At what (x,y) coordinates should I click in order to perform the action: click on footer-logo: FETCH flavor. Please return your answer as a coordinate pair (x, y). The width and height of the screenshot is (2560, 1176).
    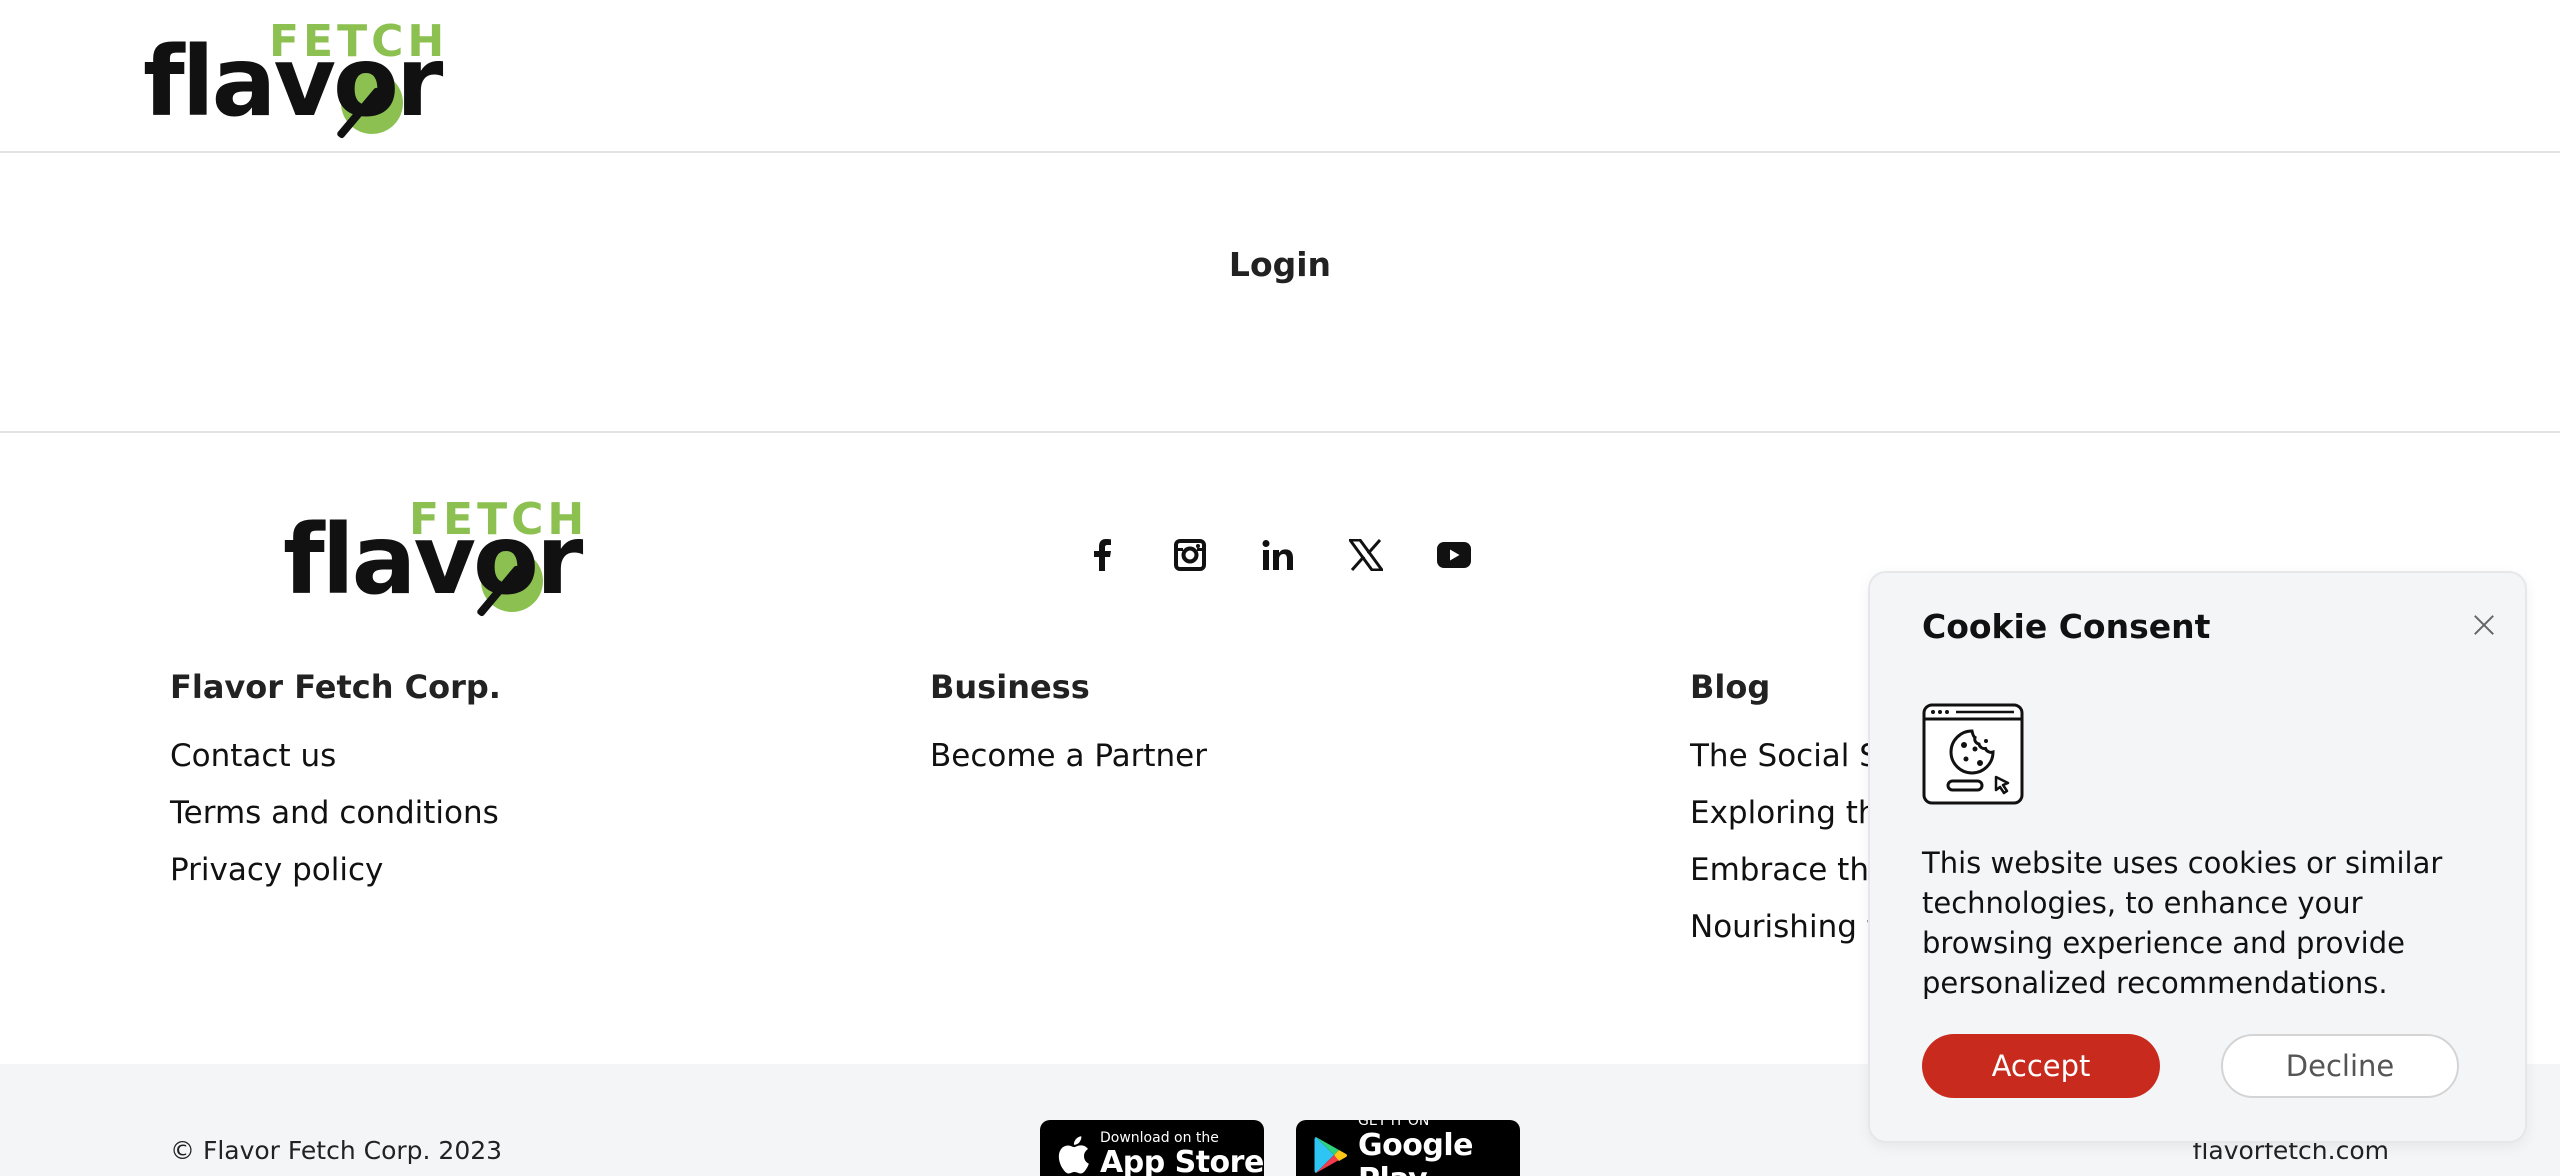
    Looking at the image, I should click on (433, 556).